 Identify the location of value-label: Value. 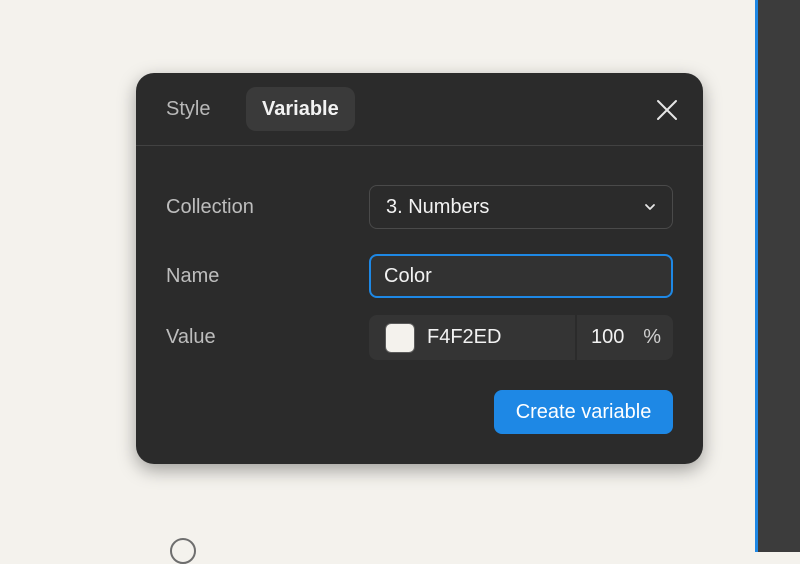
(191, 337).